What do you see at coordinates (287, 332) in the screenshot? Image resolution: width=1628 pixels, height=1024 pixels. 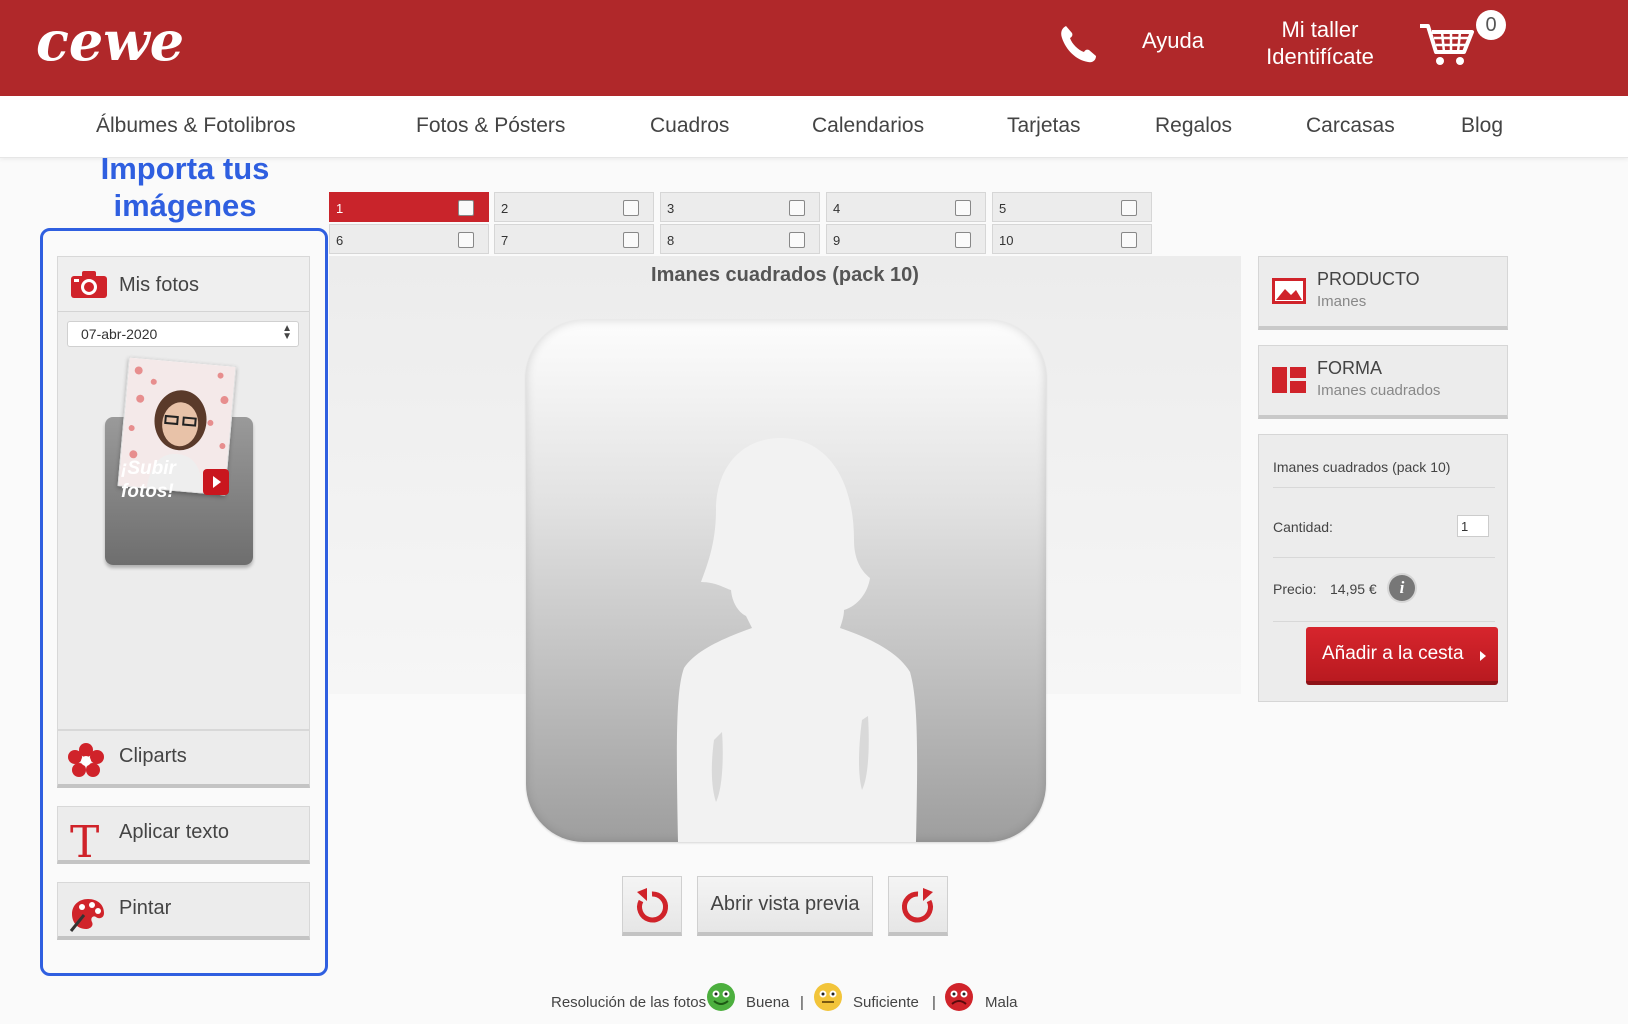 I see `select-arrows-icon: ▲ ▼` at bounding box center [287, 332].